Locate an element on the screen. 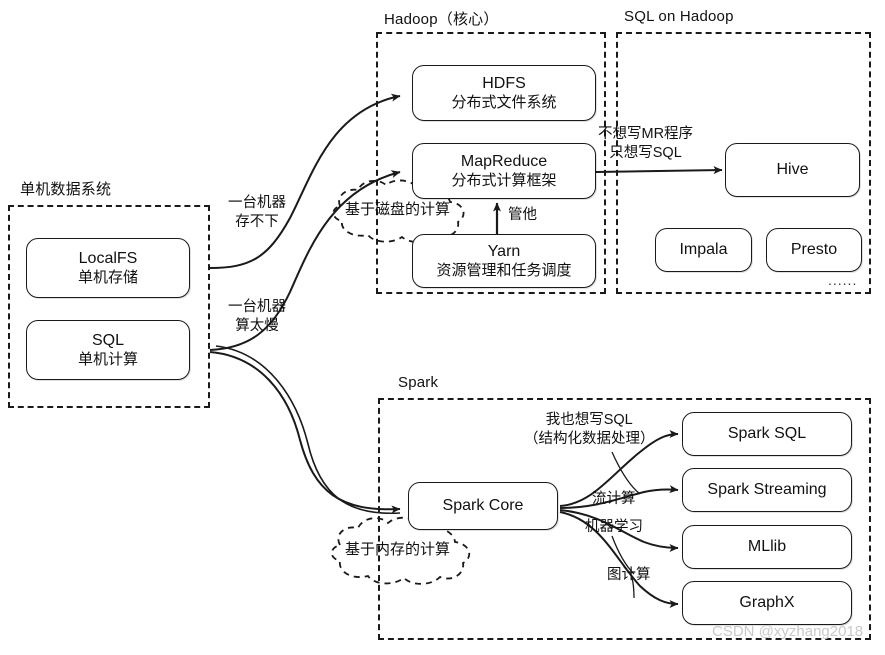 This screenshot has height=655, width=885. node-hdfs: HDFS 分布式文件系统 is located at coordinates (504, 93).